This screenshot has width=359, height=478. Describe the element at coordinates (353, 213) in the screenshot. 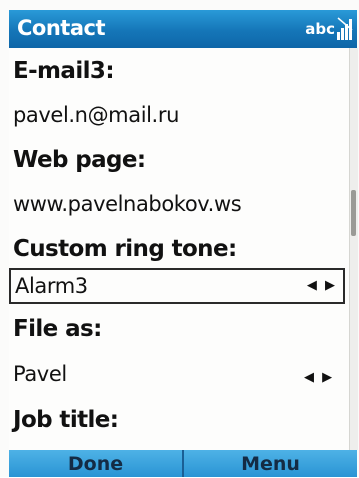

I see `scroll-thumb` at that location.